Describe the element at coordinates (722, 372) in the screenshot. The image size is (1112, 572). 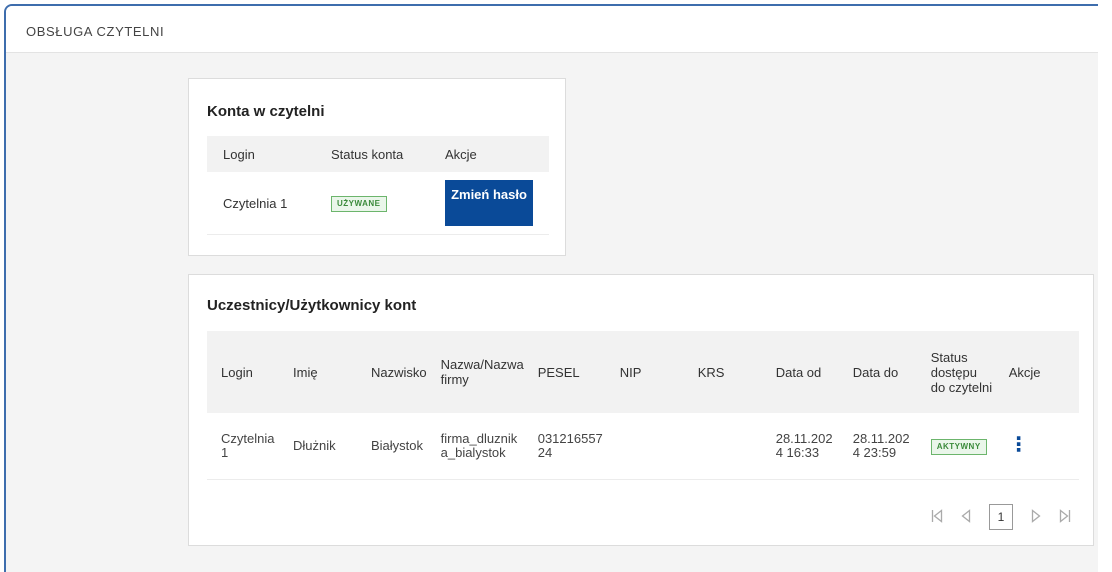
I see `col-krs: KRS` at that location.